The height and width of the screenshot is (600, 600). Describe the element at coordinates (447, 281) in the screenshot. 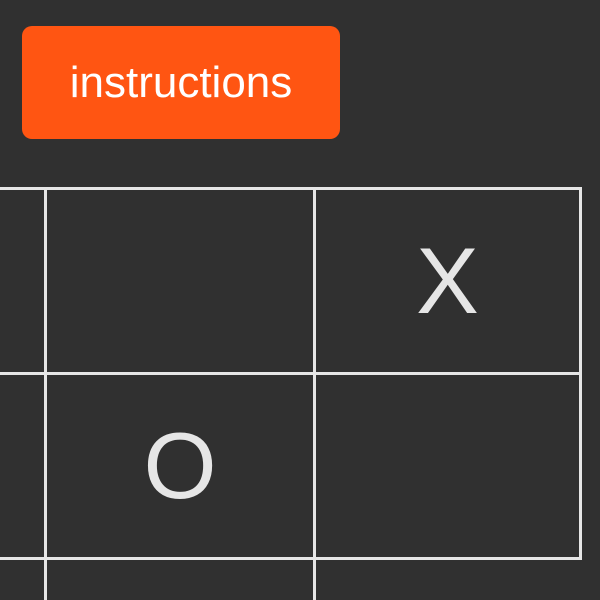

I see `board-cell-r0c2: X` at that location.